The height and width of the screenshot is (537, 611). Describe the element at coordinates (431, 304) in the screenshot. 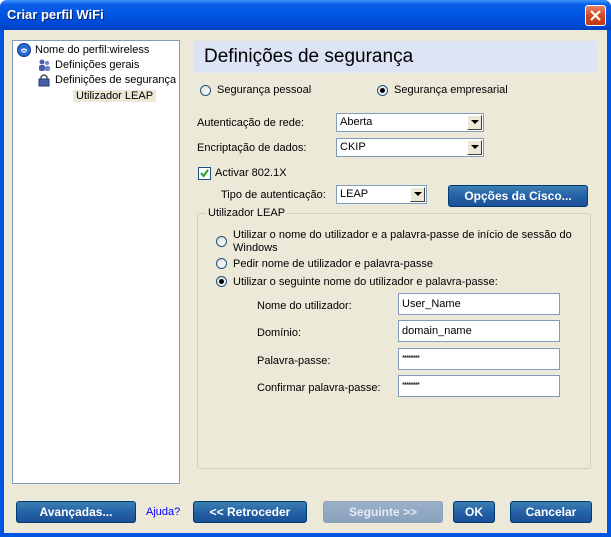

I see `username-value: User_Name` at that location.